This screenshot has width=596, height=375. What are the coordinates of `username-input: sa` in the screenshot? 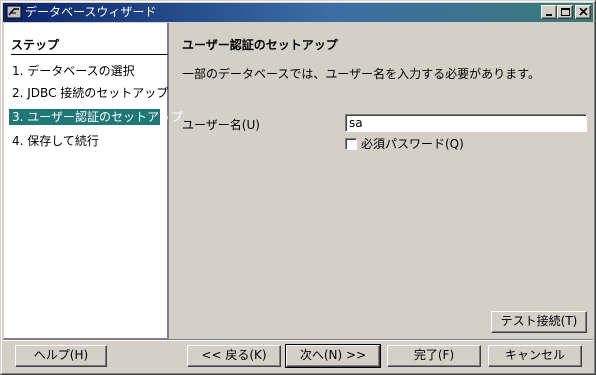 It's located at (466, 123).